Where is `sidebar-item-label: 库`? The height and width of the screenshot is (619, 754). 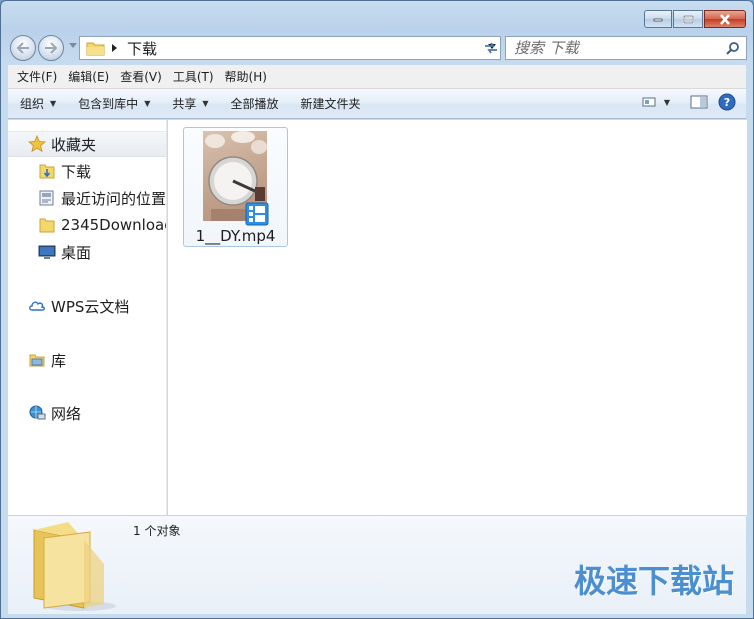 sidebar-item-label: 库 is located at coordinates (59, 360).